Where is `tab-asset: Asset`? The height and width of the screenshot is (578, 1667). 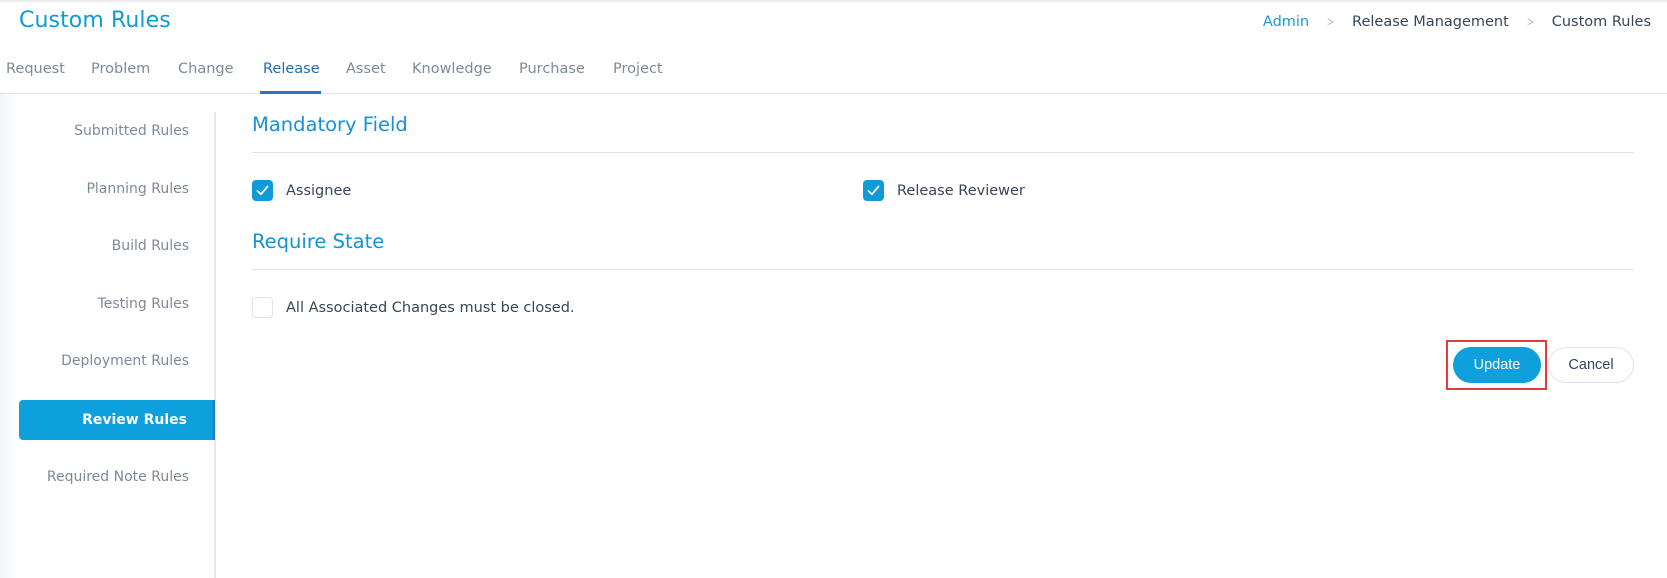
tab-asset: Asset is located at coordinates (366, 69).